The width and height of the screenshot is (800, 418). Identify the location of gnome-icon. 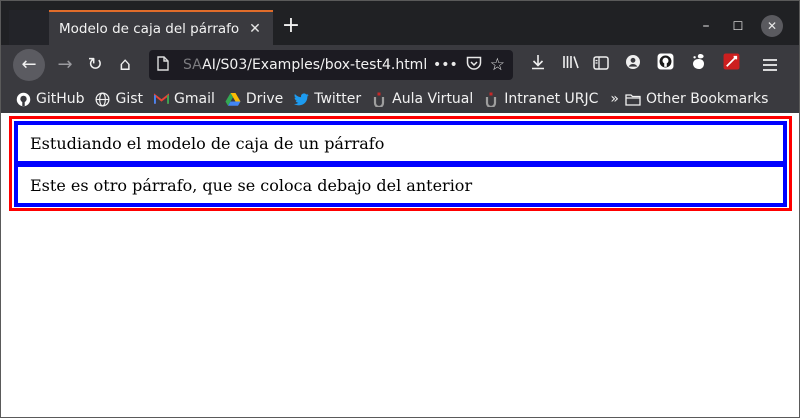
(698, 65).